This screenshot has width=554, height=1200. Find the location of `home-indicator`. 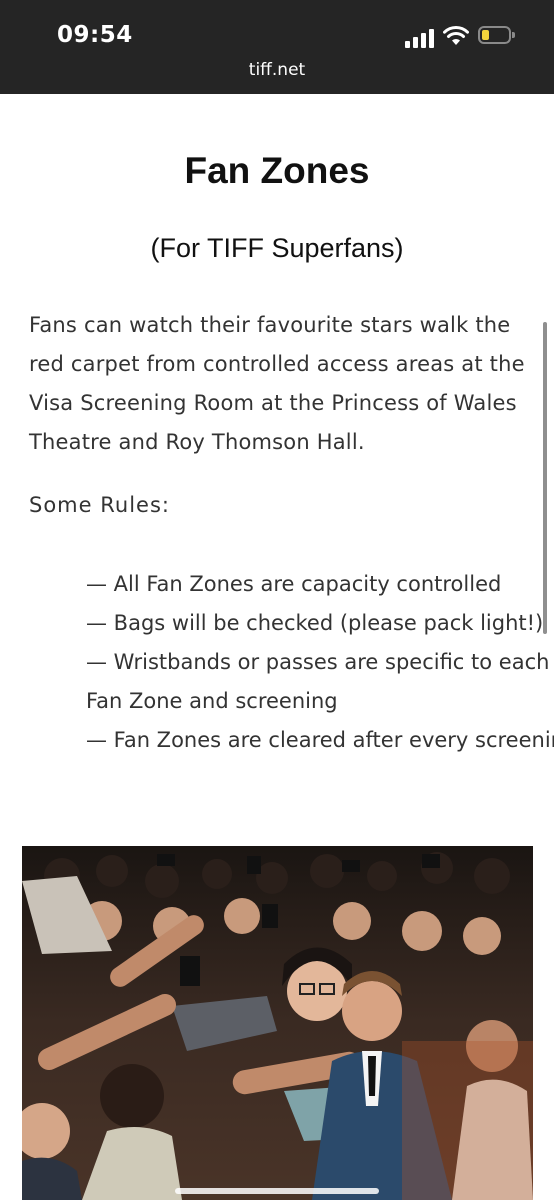

home-indicator is located at coordinates (277, 1191).